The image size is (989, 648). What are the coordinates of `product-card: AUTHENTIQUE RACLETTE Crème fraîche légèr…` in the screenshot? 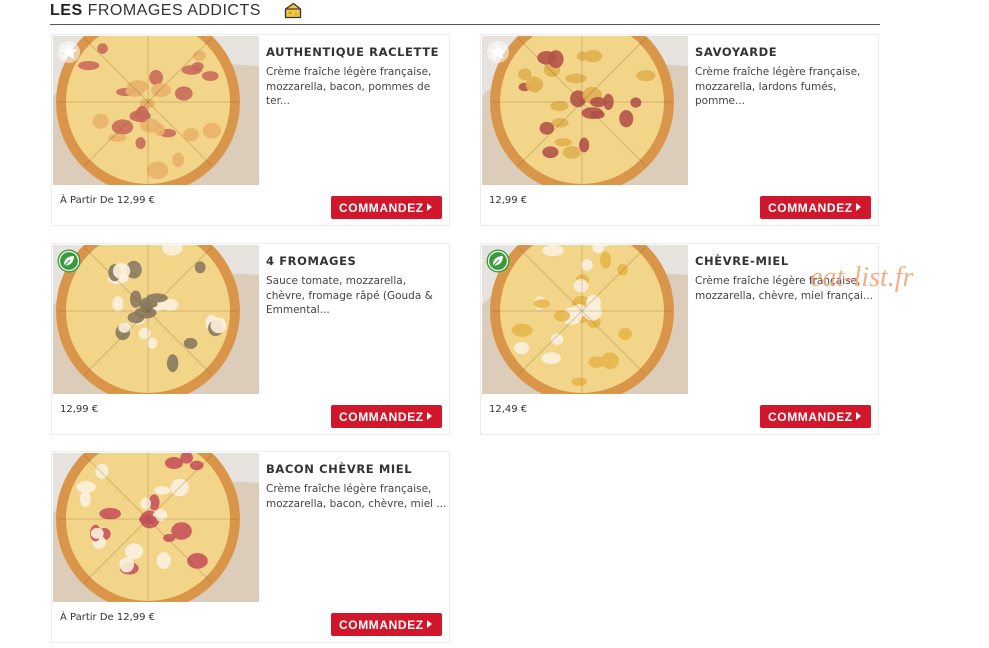 It's located at (250, 130).